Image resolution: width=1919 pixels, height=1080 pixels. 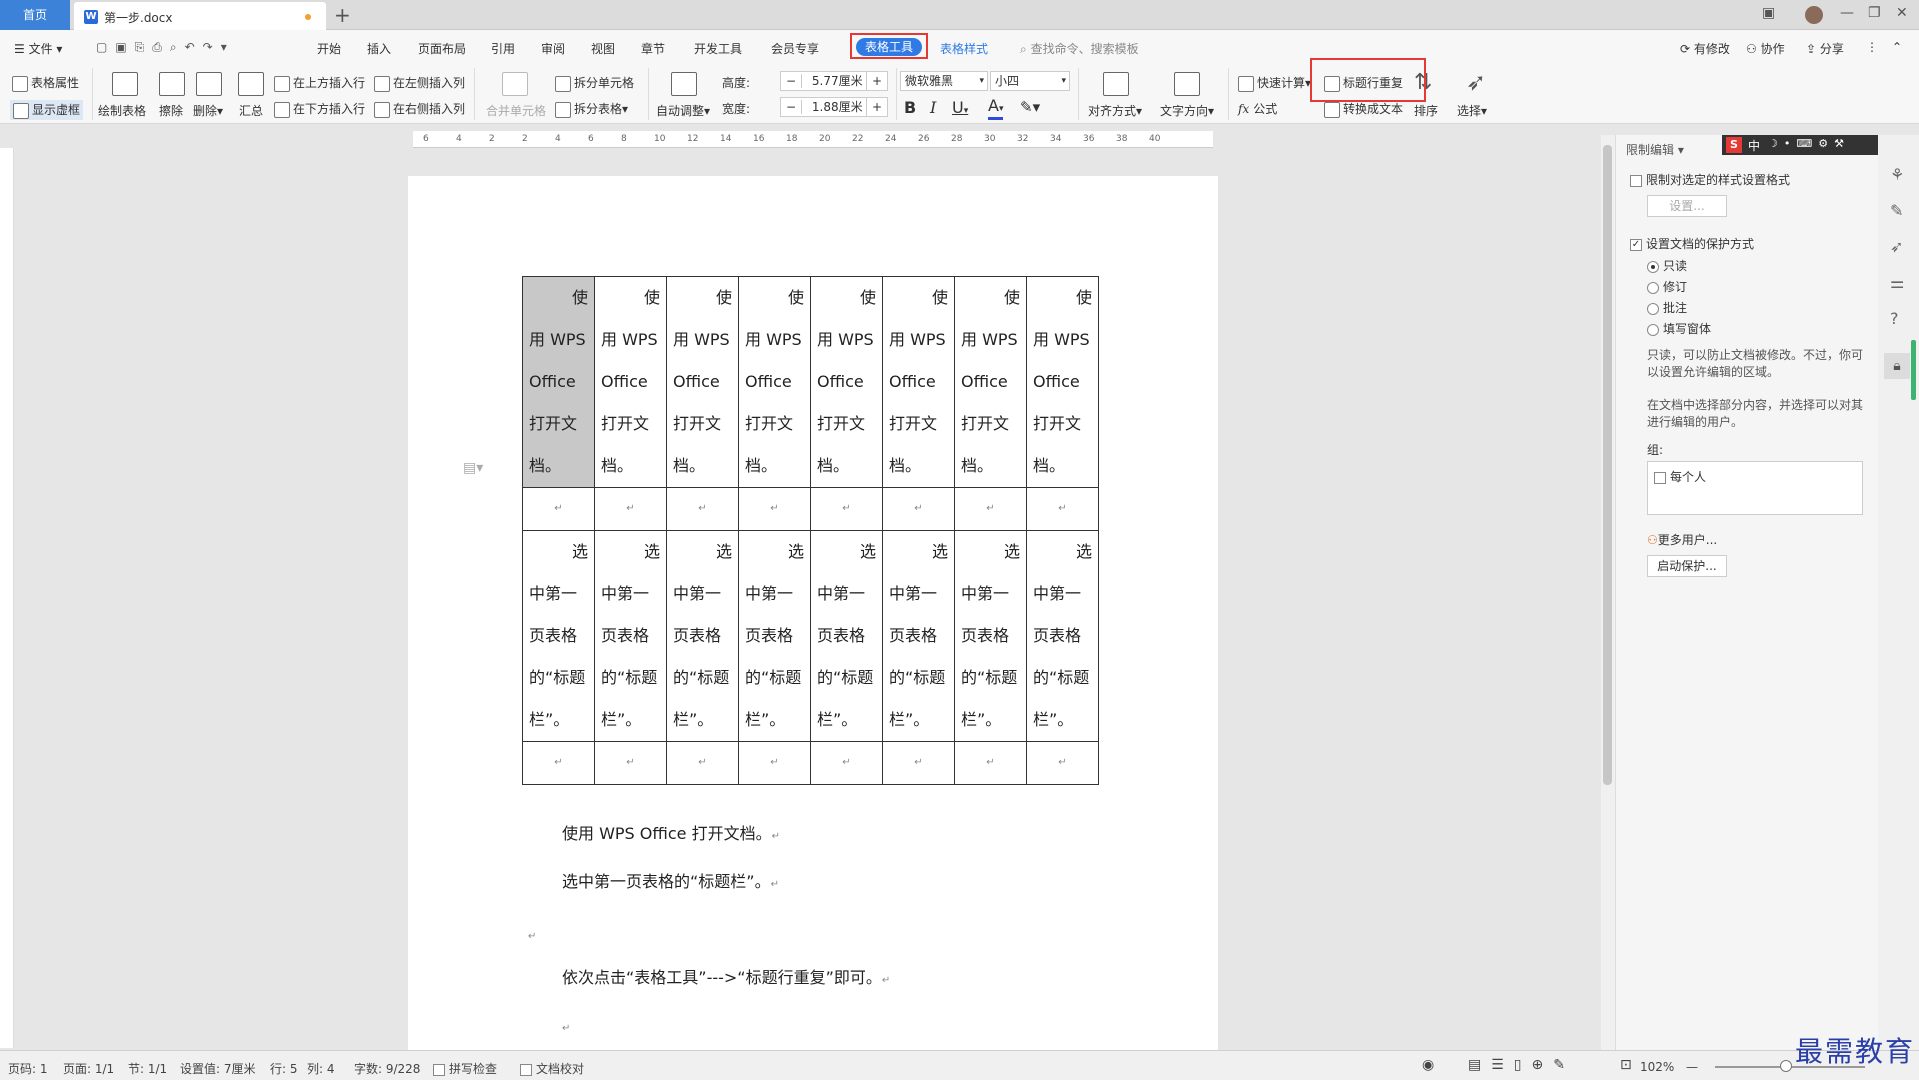 I want to click on italic-button: I, so click(x=933, y=107).